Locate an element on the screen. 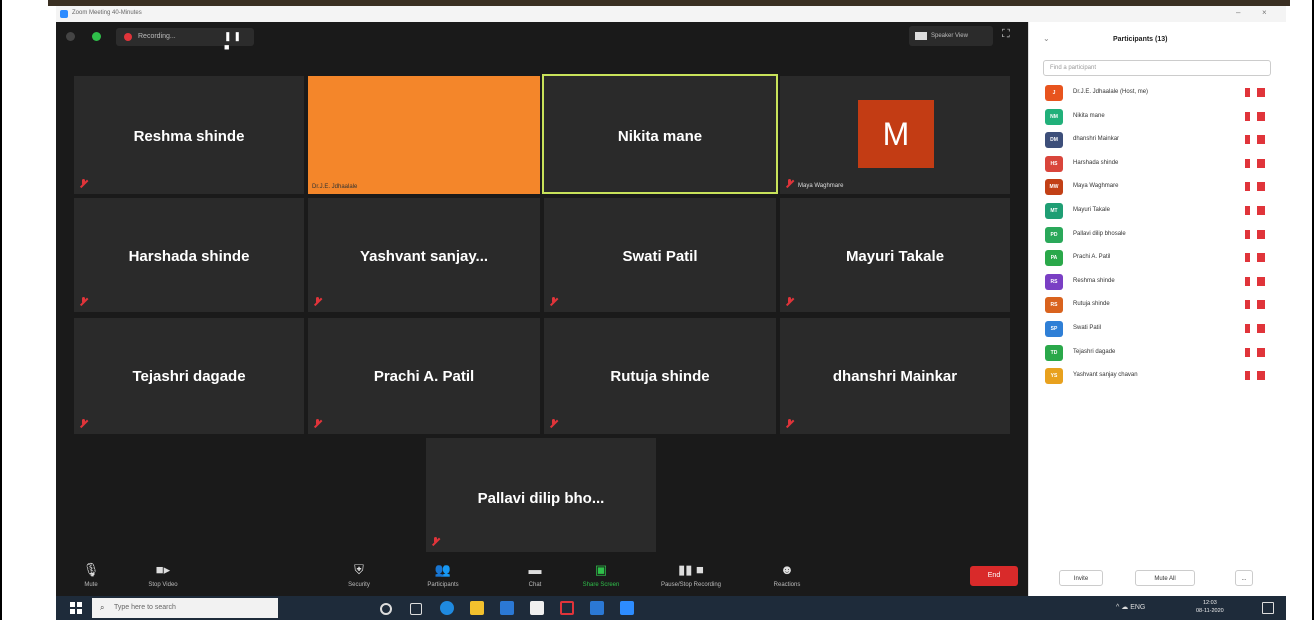  active-speaker-tile: Nikita mane is located at coordinates (660, 134).